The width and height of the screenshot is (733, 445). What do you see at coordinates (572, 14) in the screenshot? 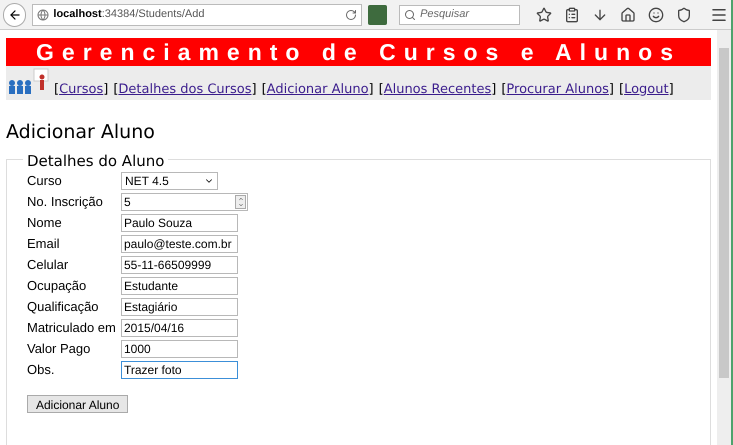
I see `clipboard-icon` at bounding box center [572, 14].